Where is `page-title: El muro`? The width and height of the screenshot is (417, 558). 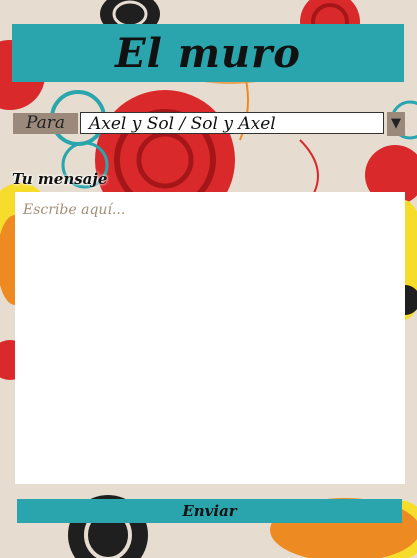 page-title: El muro is located at coordinates (208, 53).